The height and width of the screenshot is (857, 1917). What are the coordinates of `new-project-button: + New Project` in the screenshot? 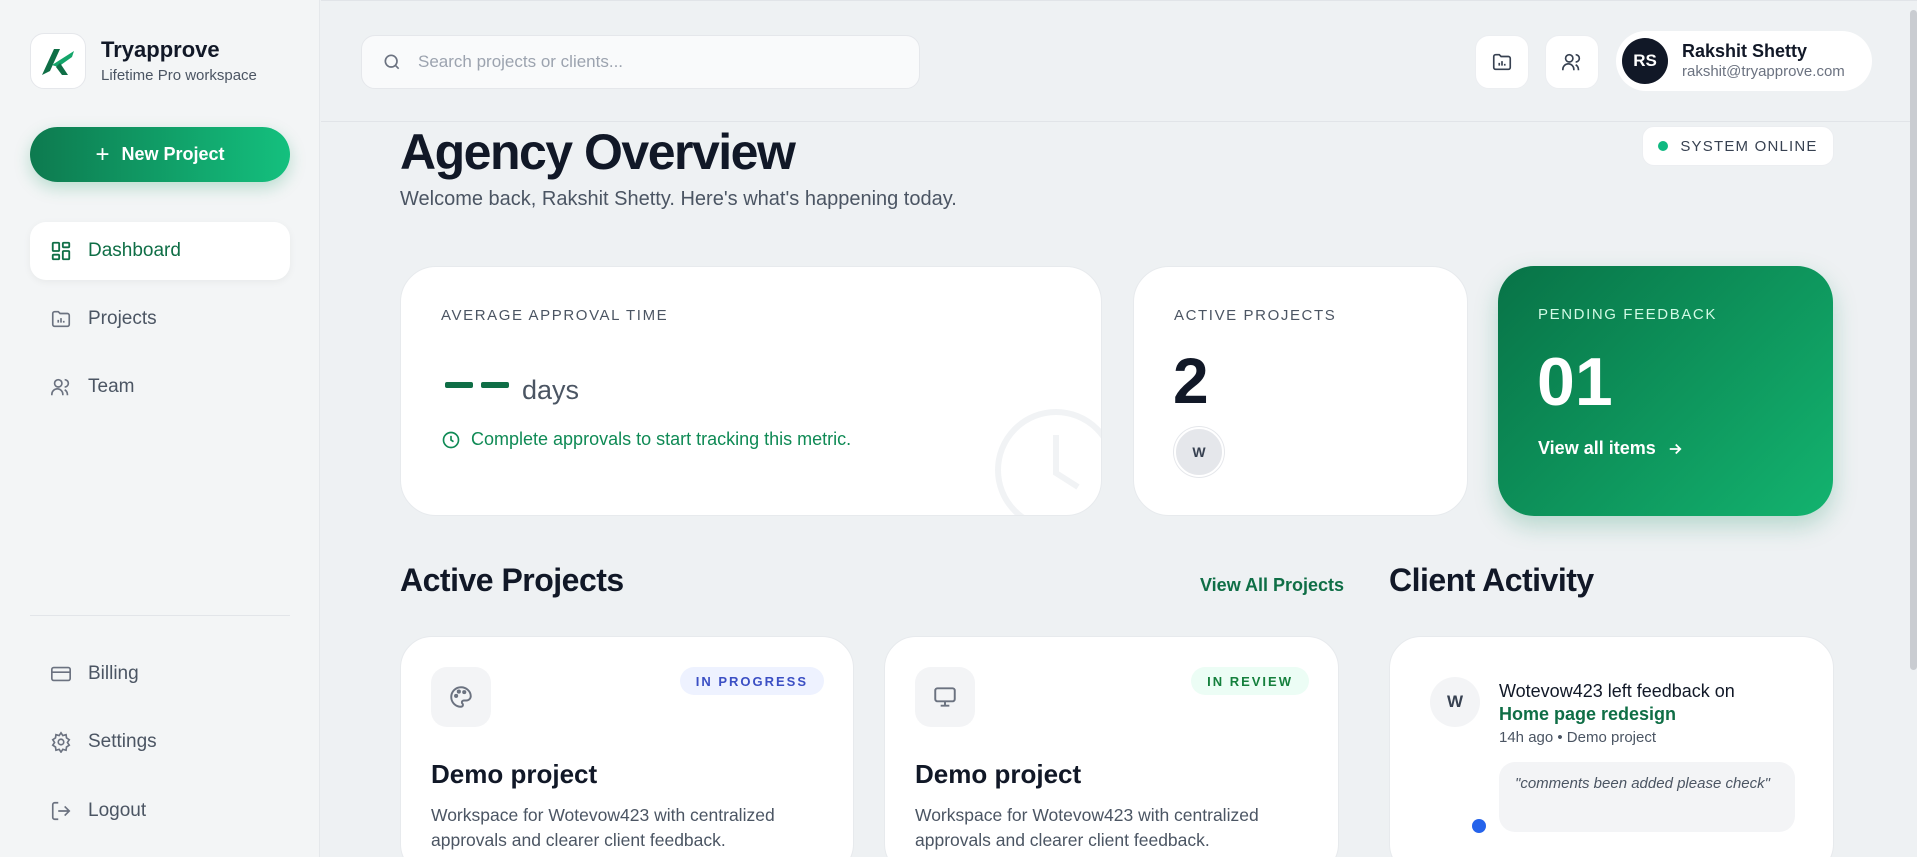 It's located at (160, 154).